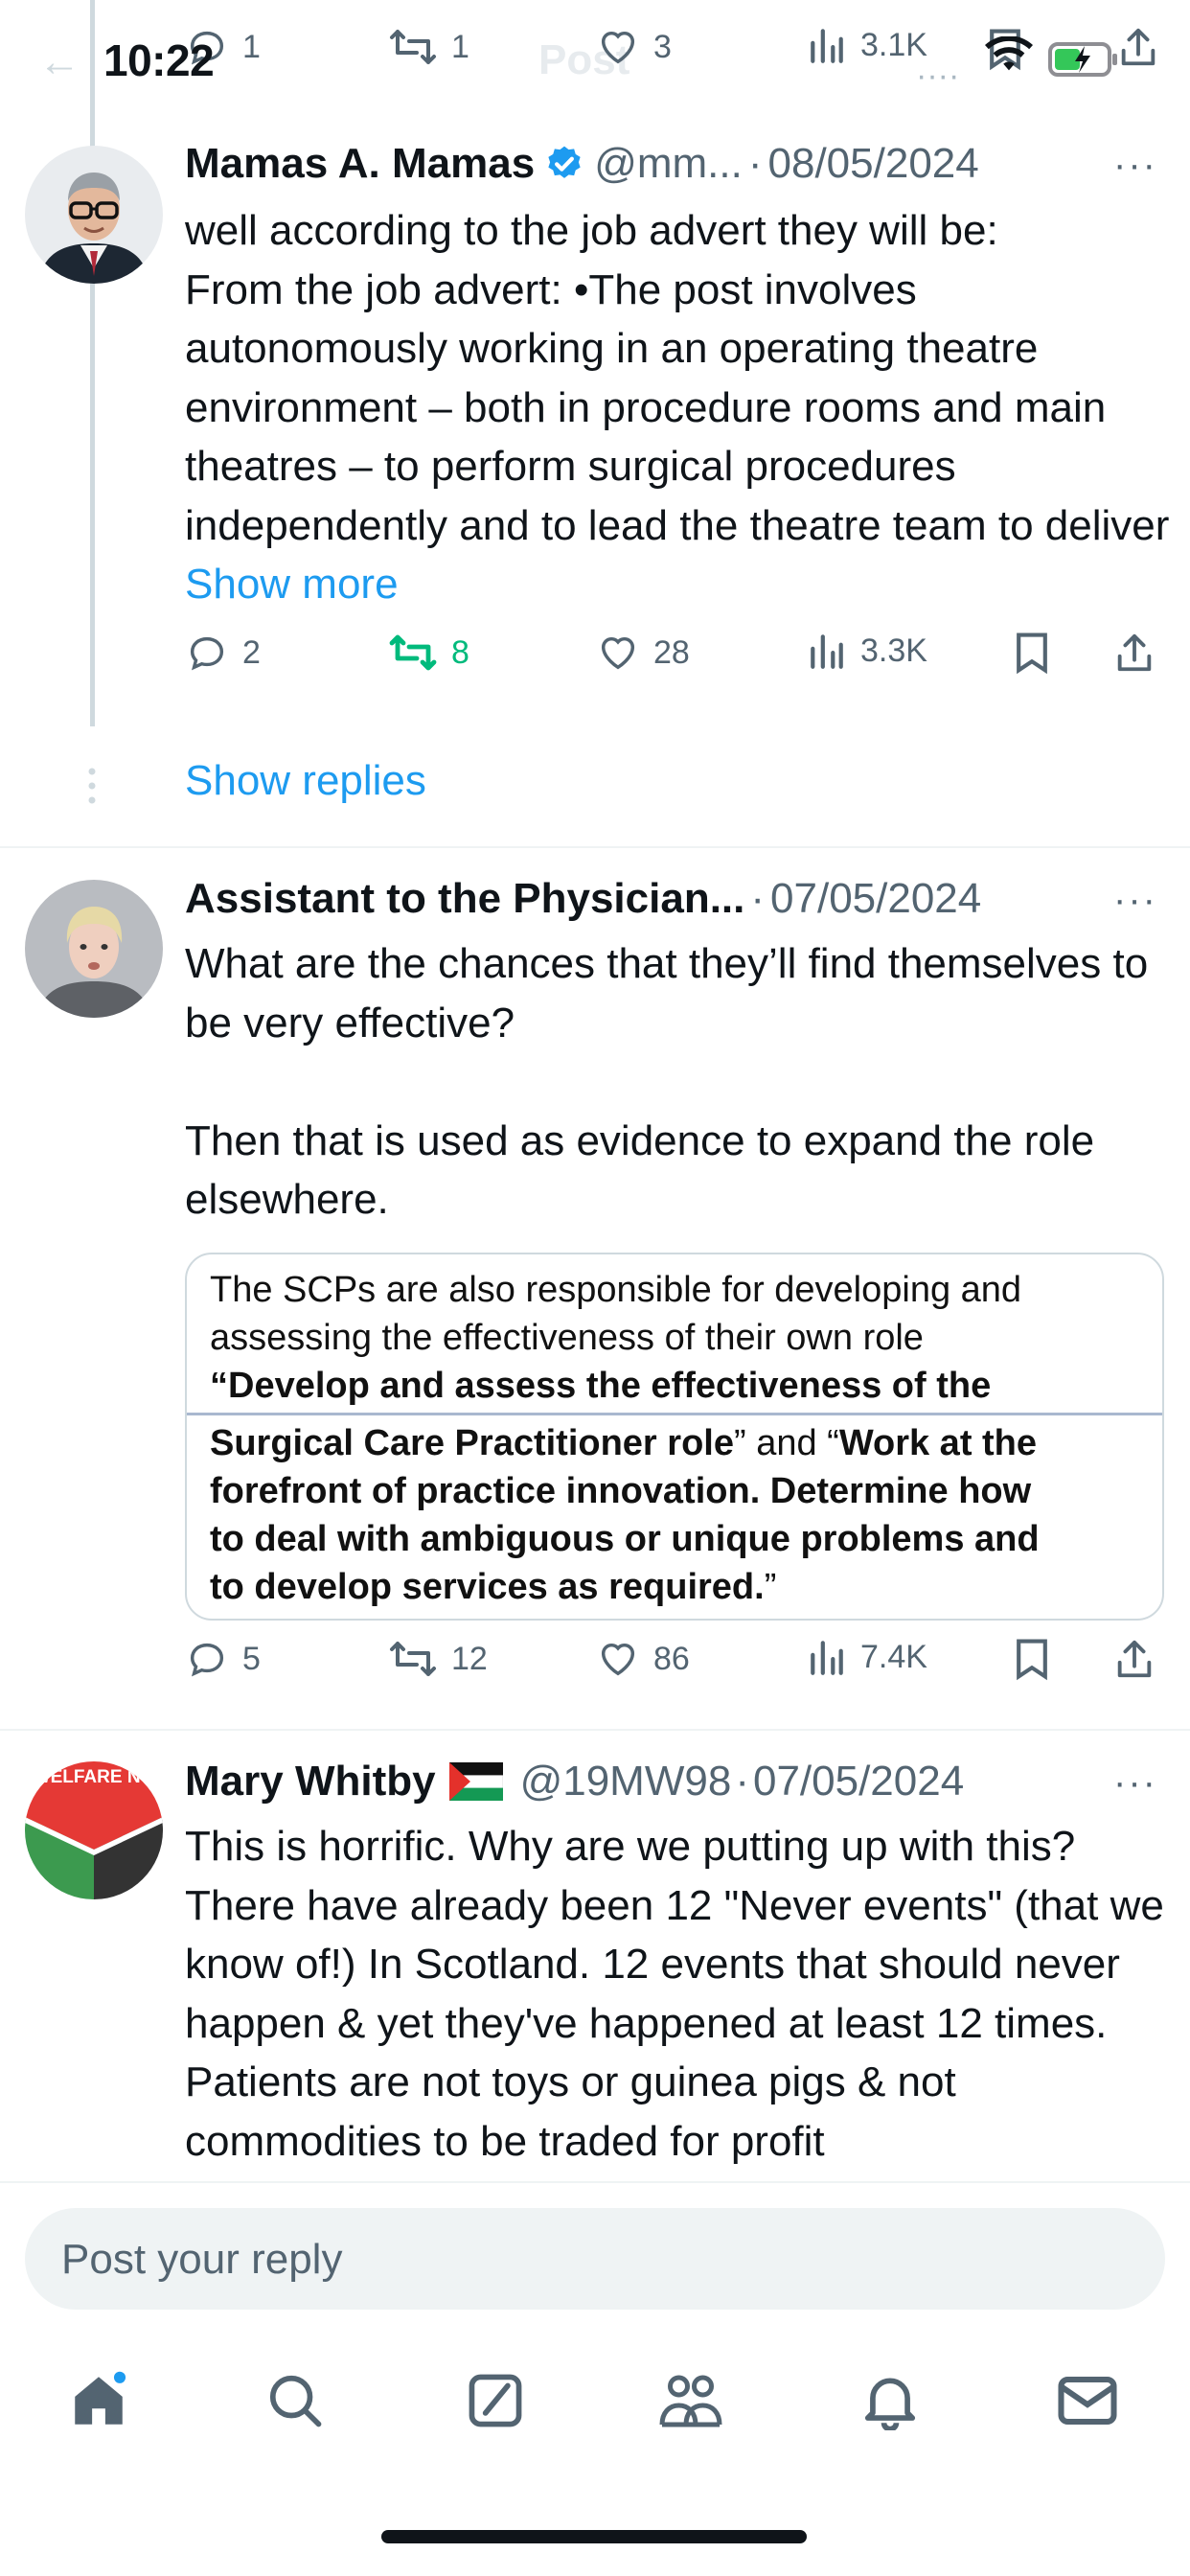 The height and width of the screenshot is (2576, 1190). Describe the element at coordinates (429, 653) in the screenshot. I see `repost-button: 8` at that location.